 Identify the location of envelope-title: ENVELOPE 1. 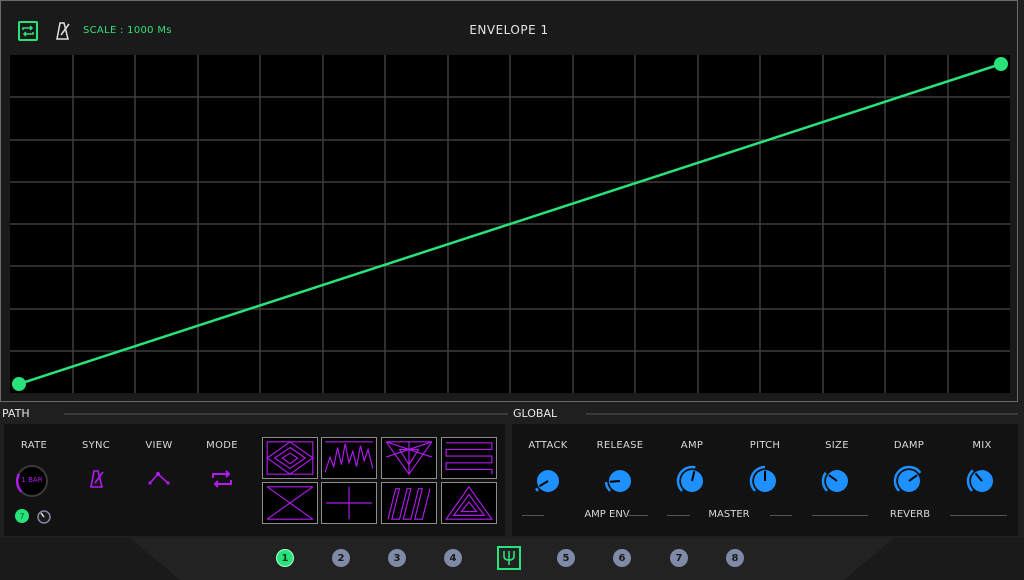
(509, 30).